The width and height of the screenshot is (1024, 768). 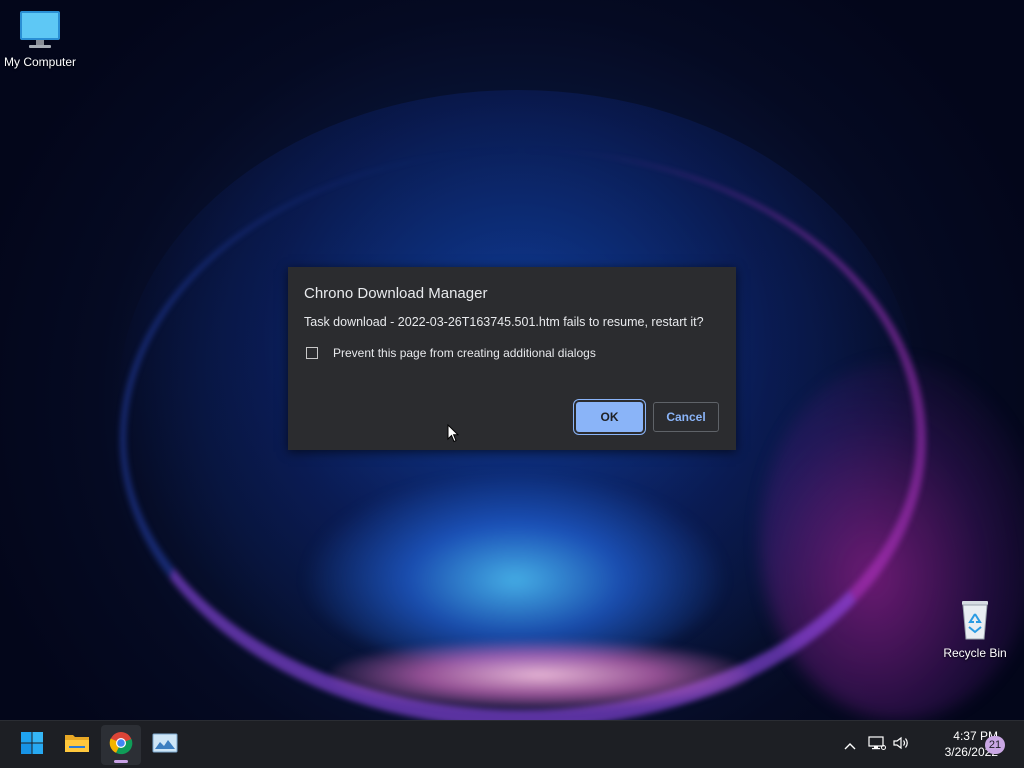 I want to click on windows-start-icon, so click(x=32, y=745).